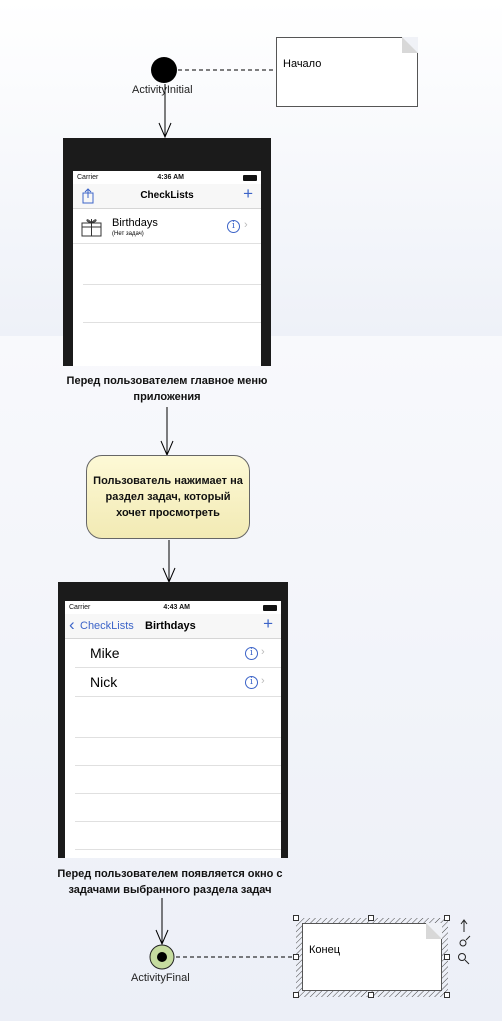 This screenshot has width=502, height=1021. I want to click on status-bar: Carrier 4:36 AM, so click(167, 177).